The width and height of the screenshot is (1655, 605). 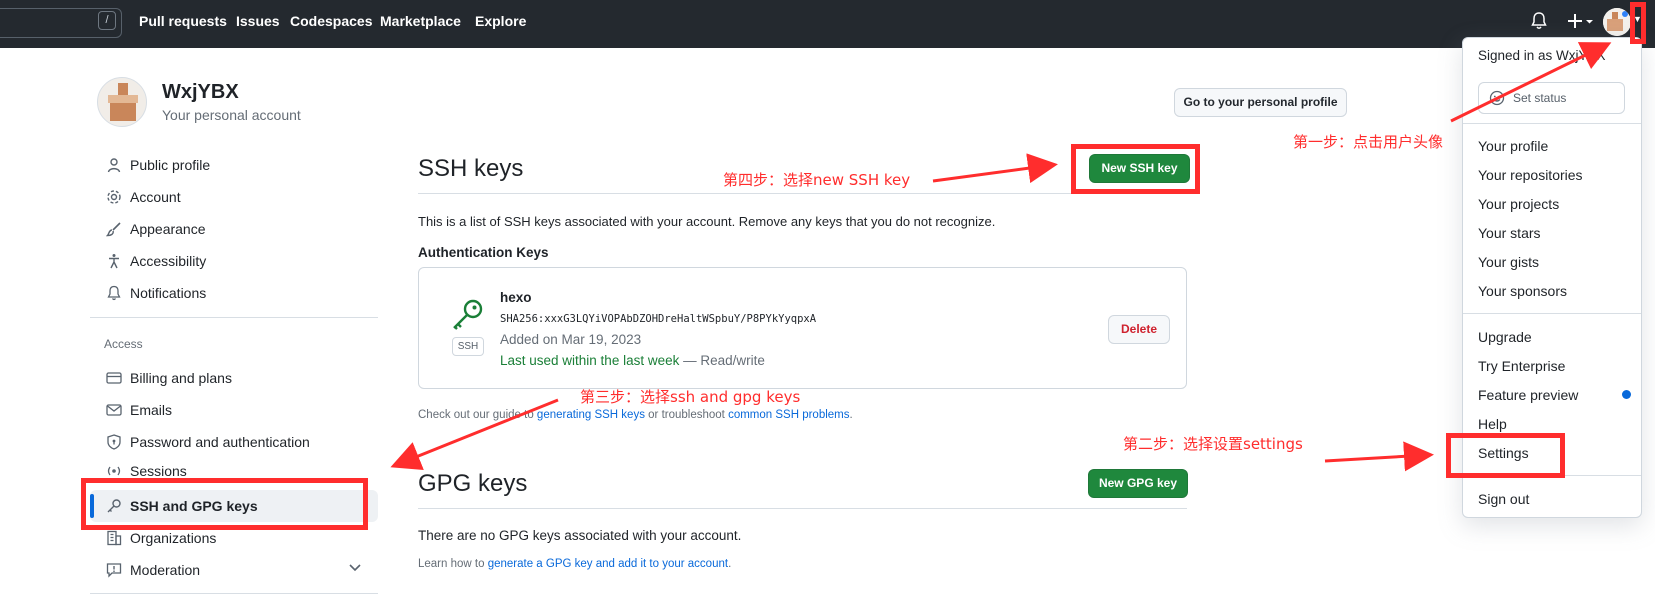 I want to click on nav-pull-requests: Pull requests, so click(x=183, y=21).